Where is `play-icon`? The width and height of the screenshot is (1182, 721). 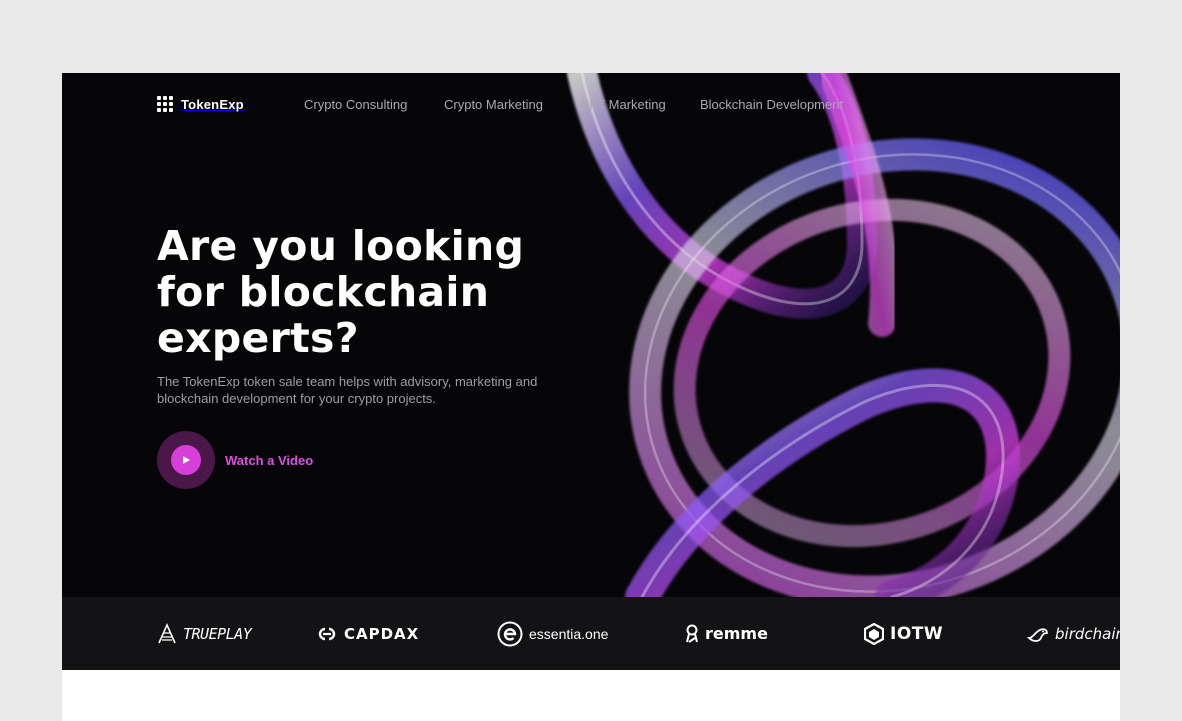 play-icon is located at coordinates (186, 460).